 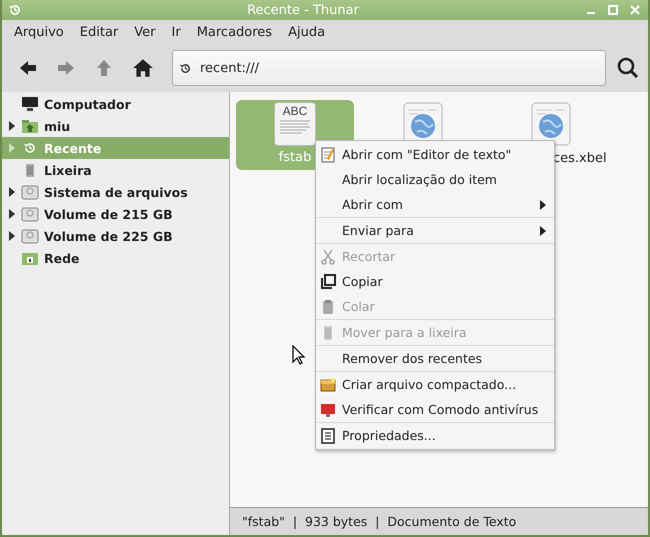 I want to click on copy-icon, so click(x=328, y=282).